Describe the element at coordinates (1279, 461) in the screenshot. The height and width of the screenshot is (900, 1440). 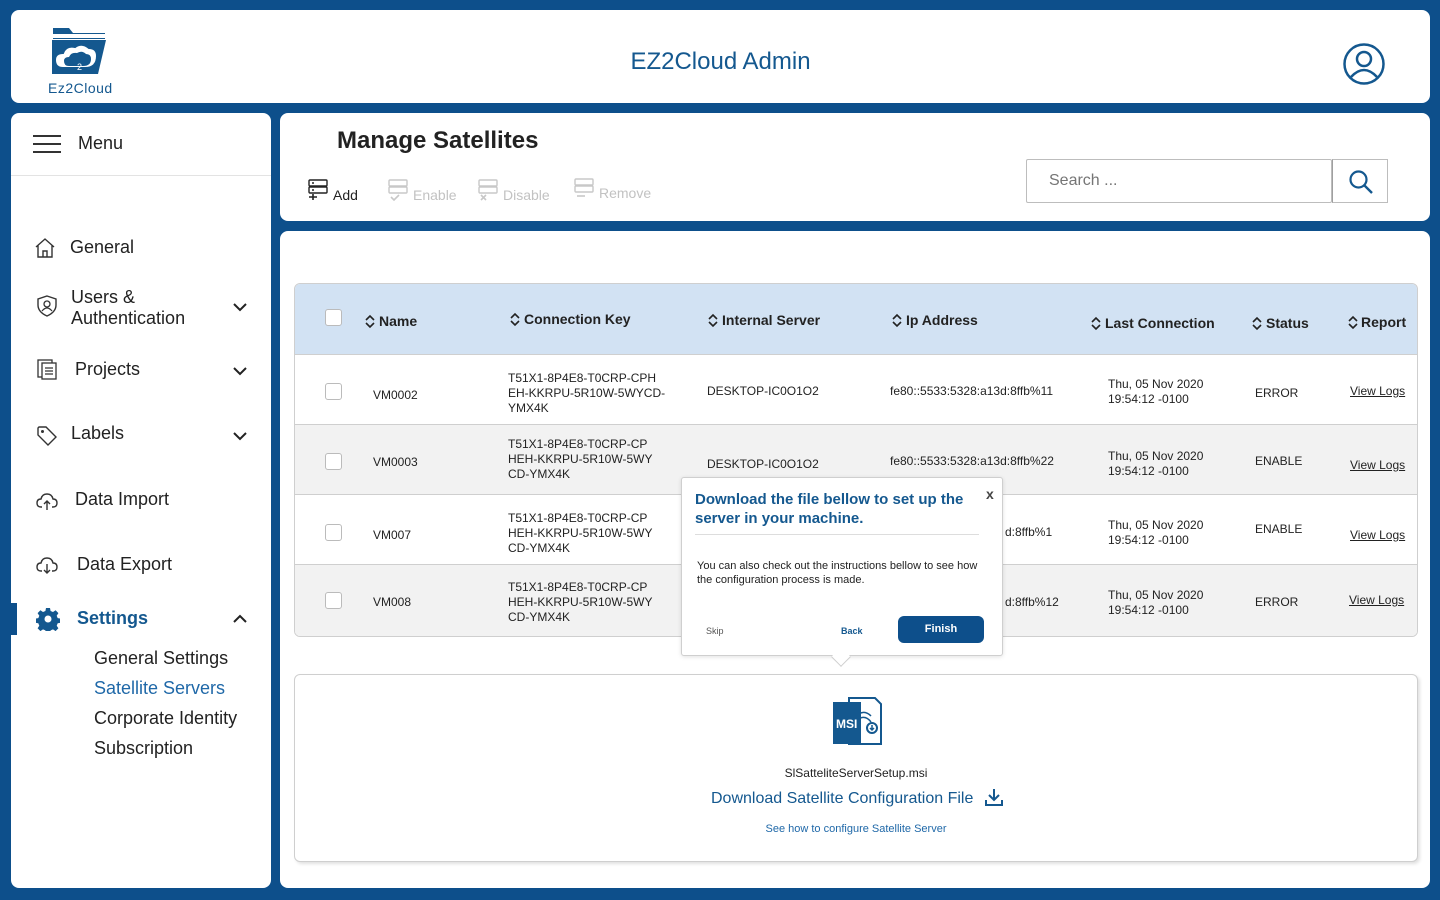
I see `cell-status: ENABLE` at that location.